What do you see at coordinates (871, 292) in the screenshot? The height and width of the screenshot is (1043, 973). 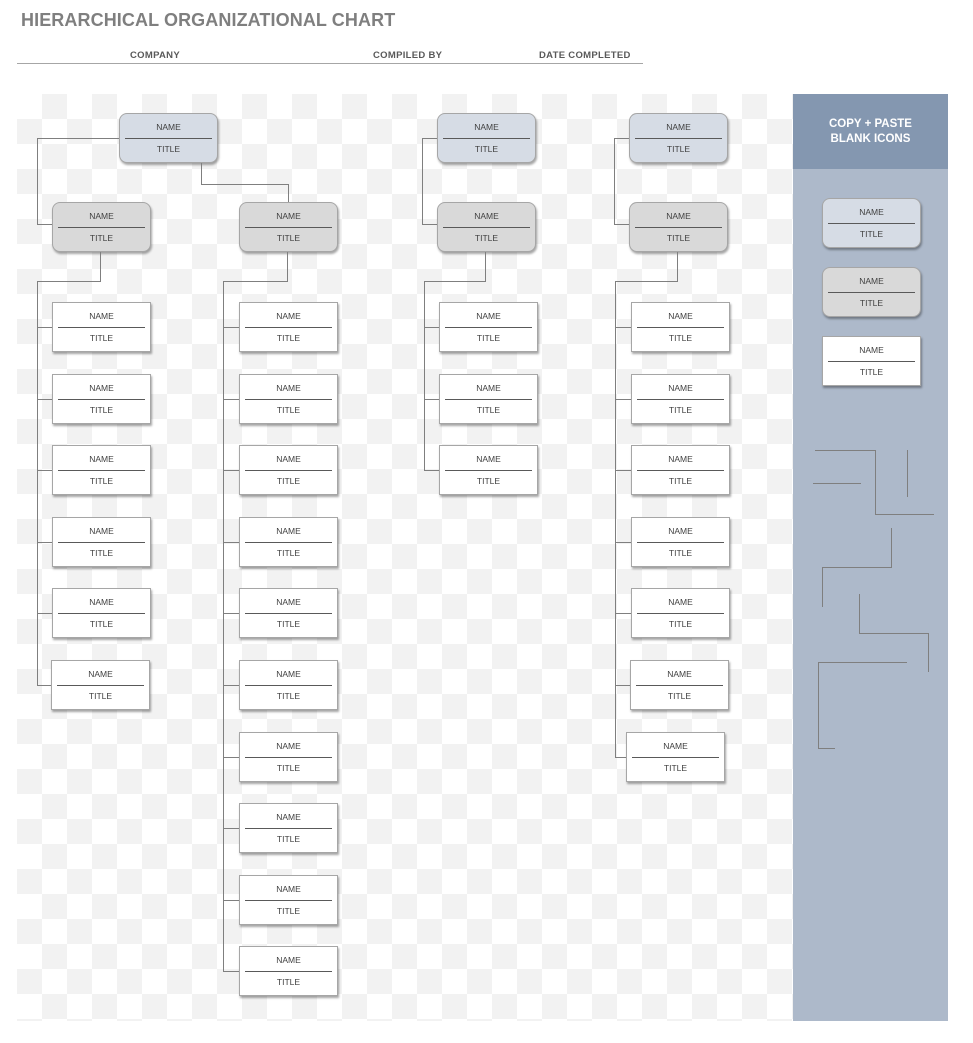 I see `template-node-gray: NAME TITLE` at bounding box center [871, 292].